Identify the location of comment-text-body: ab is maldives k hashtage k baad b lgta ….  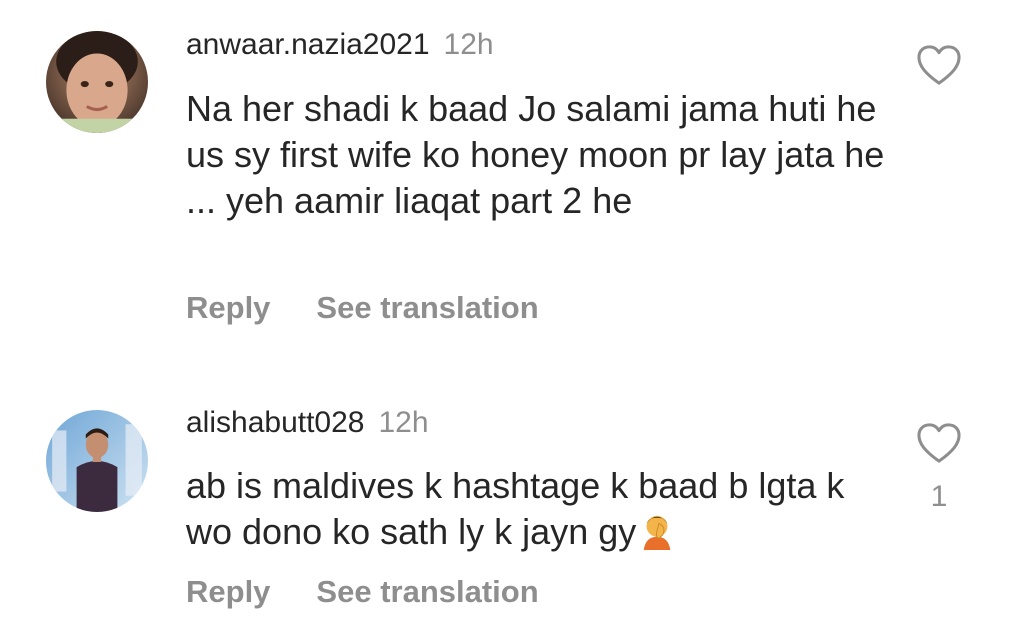
(515, 508).